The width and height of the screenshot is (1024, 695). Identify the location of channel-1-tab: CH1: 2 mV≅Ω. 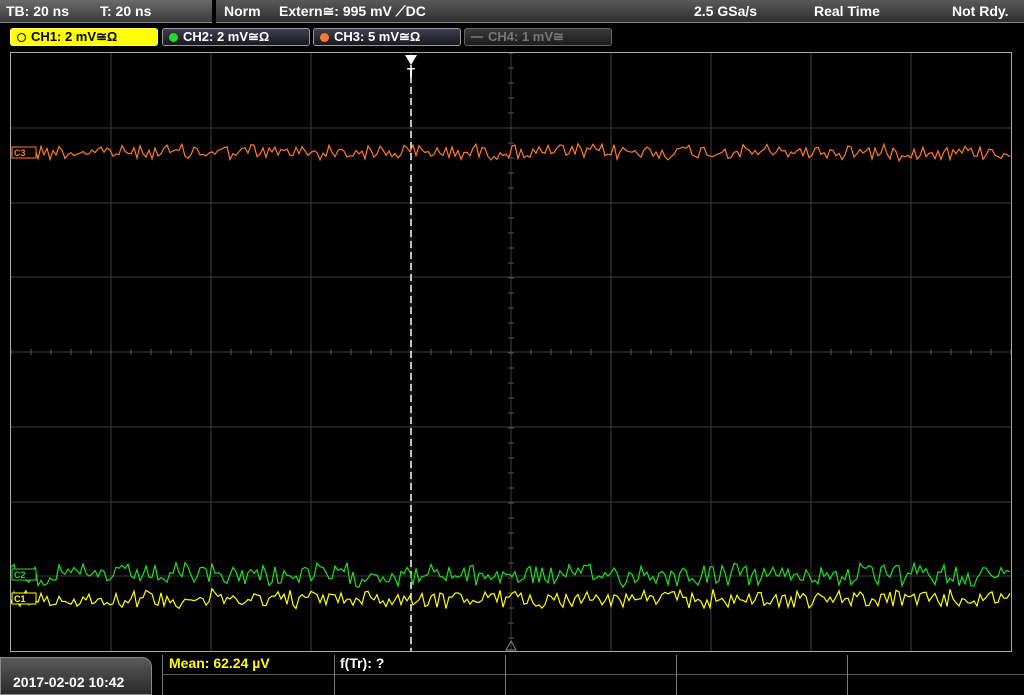
(84, 37).